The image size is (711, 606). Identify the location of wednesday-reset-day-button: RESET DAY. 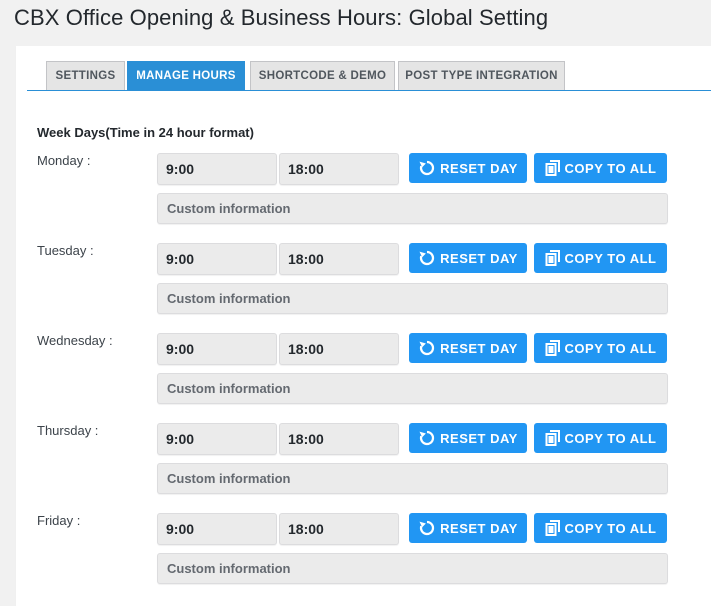
(468, 348).